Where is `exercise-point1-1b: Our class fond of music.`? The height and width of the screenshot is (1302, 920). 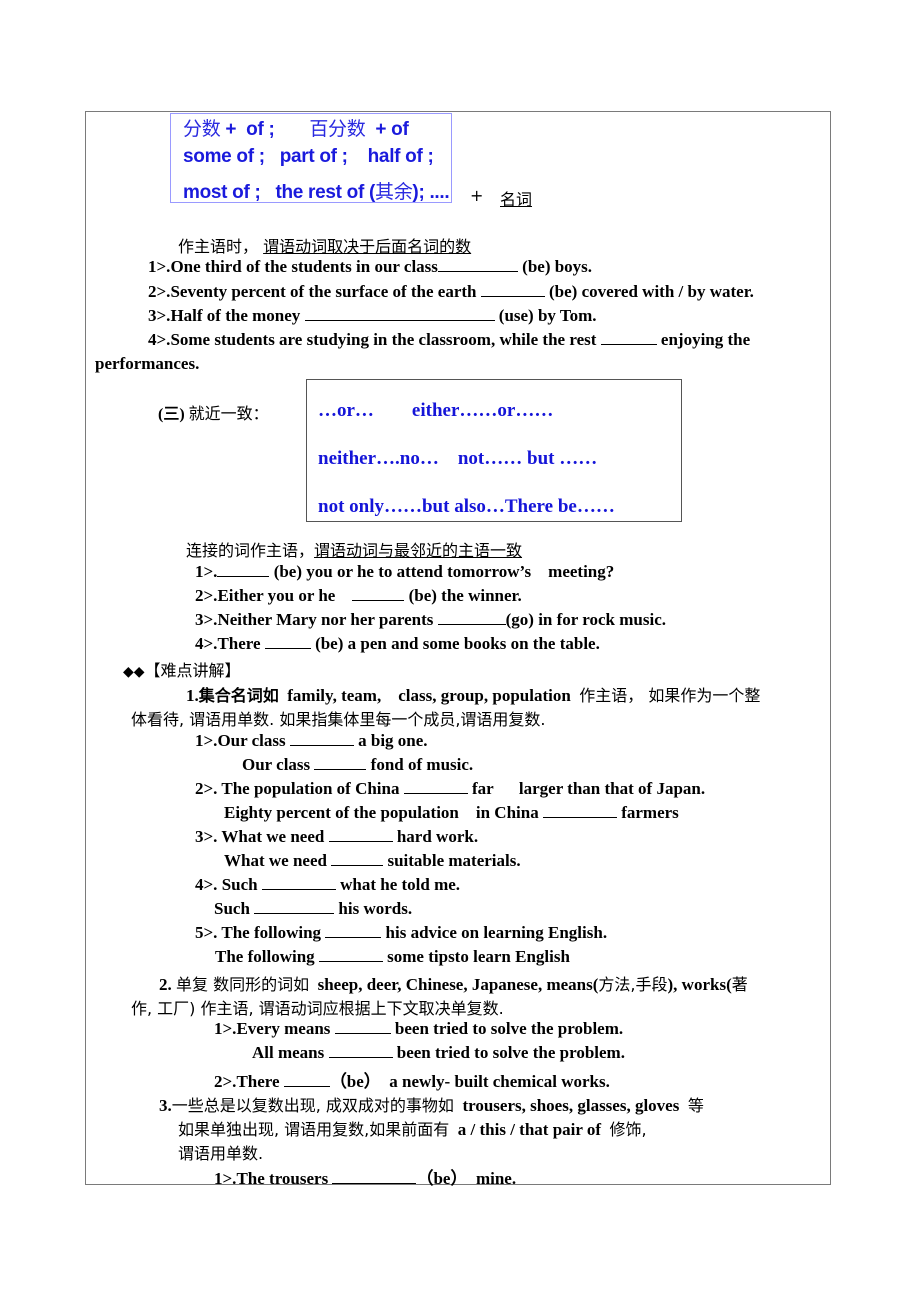 exercise-point1-1b: Our class fond of music. is located at coordinates (357, 765).